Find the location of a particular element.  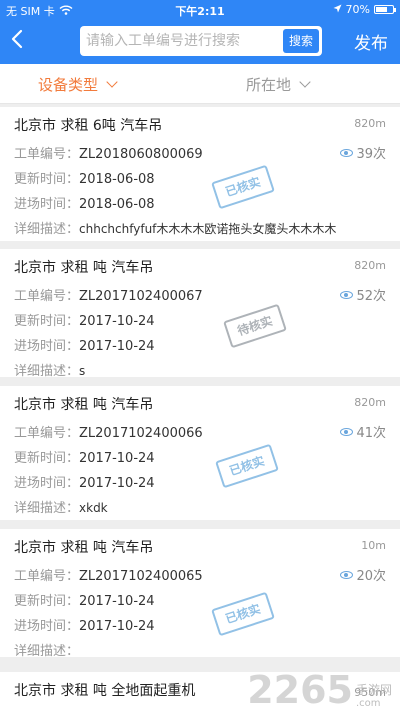

view-count: 39次 is located at coordinates (363, 152).